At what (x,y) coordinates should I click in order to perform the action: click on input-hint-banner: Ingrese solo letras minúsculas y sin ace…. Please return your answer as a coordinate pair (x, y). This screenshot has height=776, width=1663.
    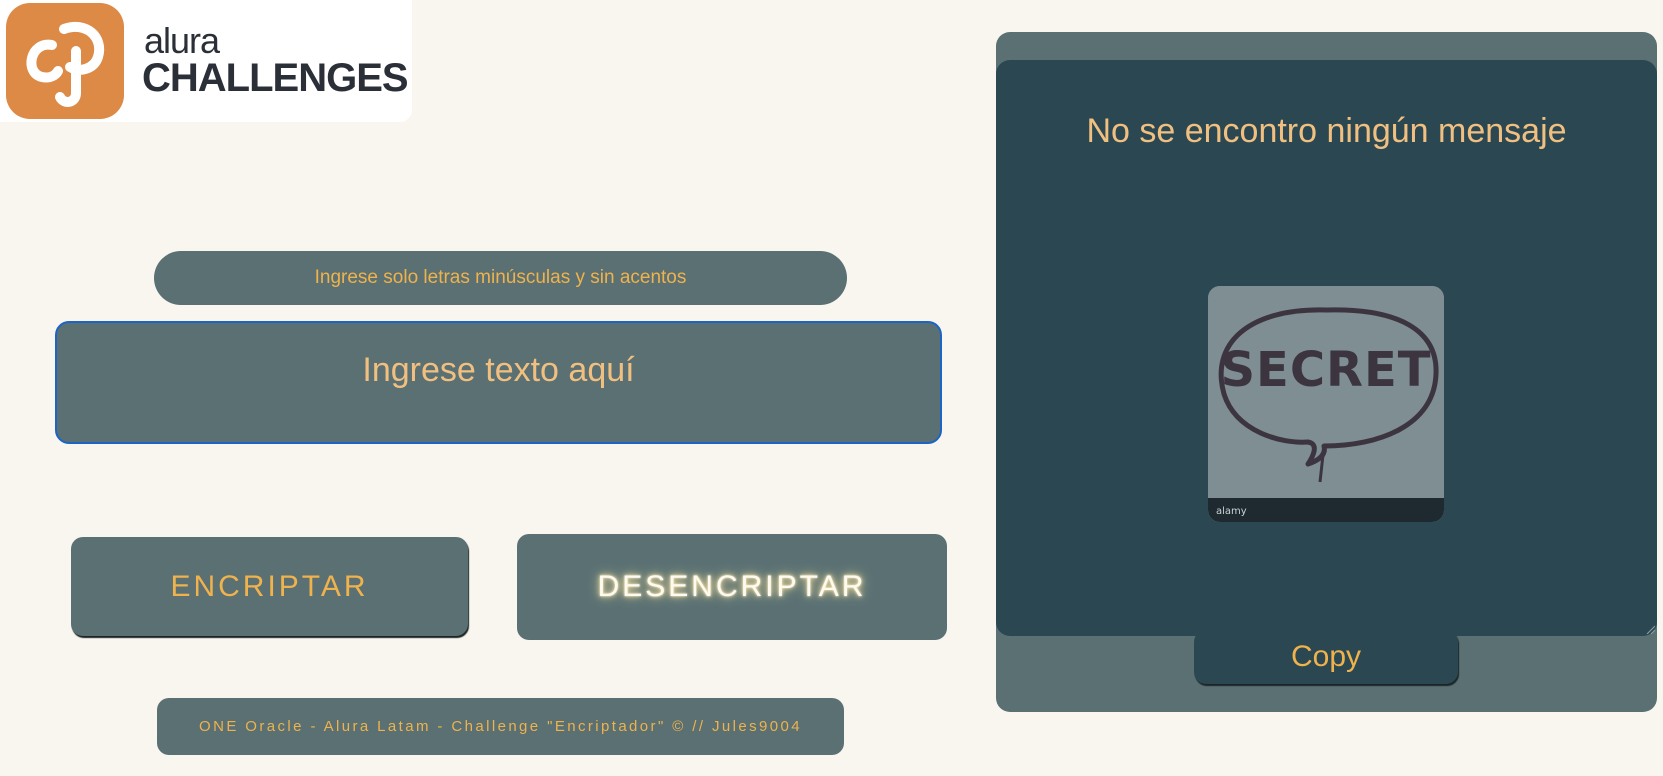
    Looking at the image, I should click on (500, 278).